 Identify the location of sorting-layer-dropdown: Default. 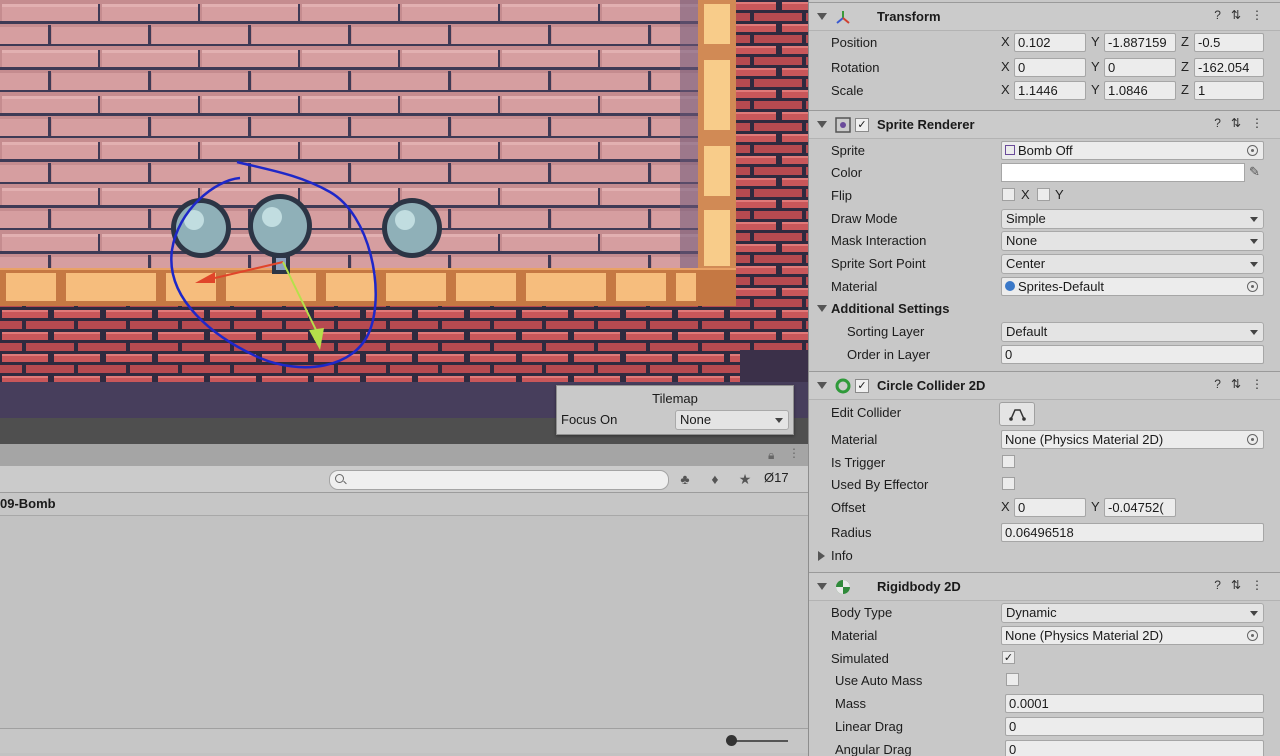
(1132, 332).